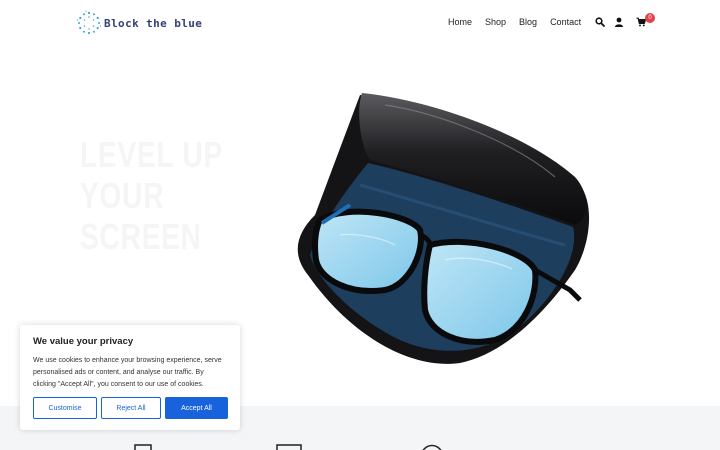 The height and width of the screenshot is (450, 720). What do you see at coordinates (460, 22) in the screenshot?
I see `nav-home: Home` at bounding box center [460, 22].